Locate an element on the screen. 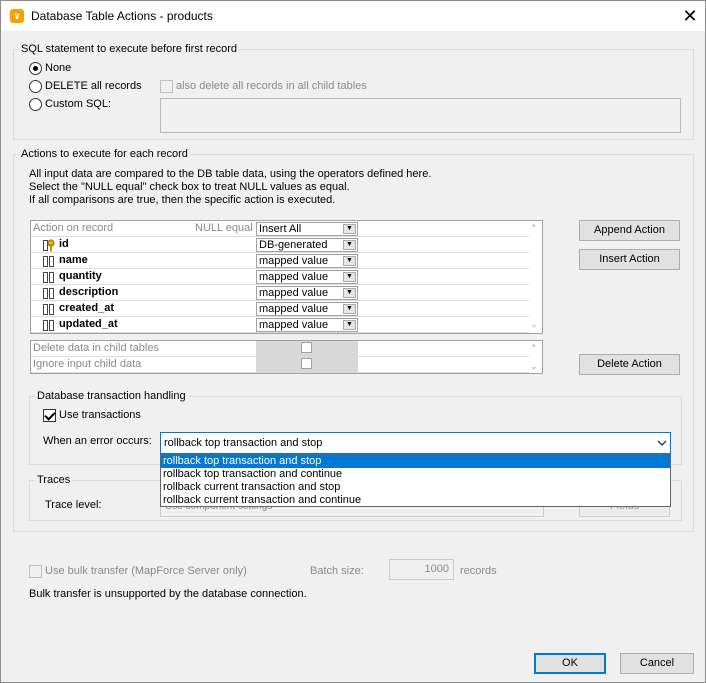 The image size is (706, 683). trace-level-label: Trace level: is located at coordinates (73, 505).